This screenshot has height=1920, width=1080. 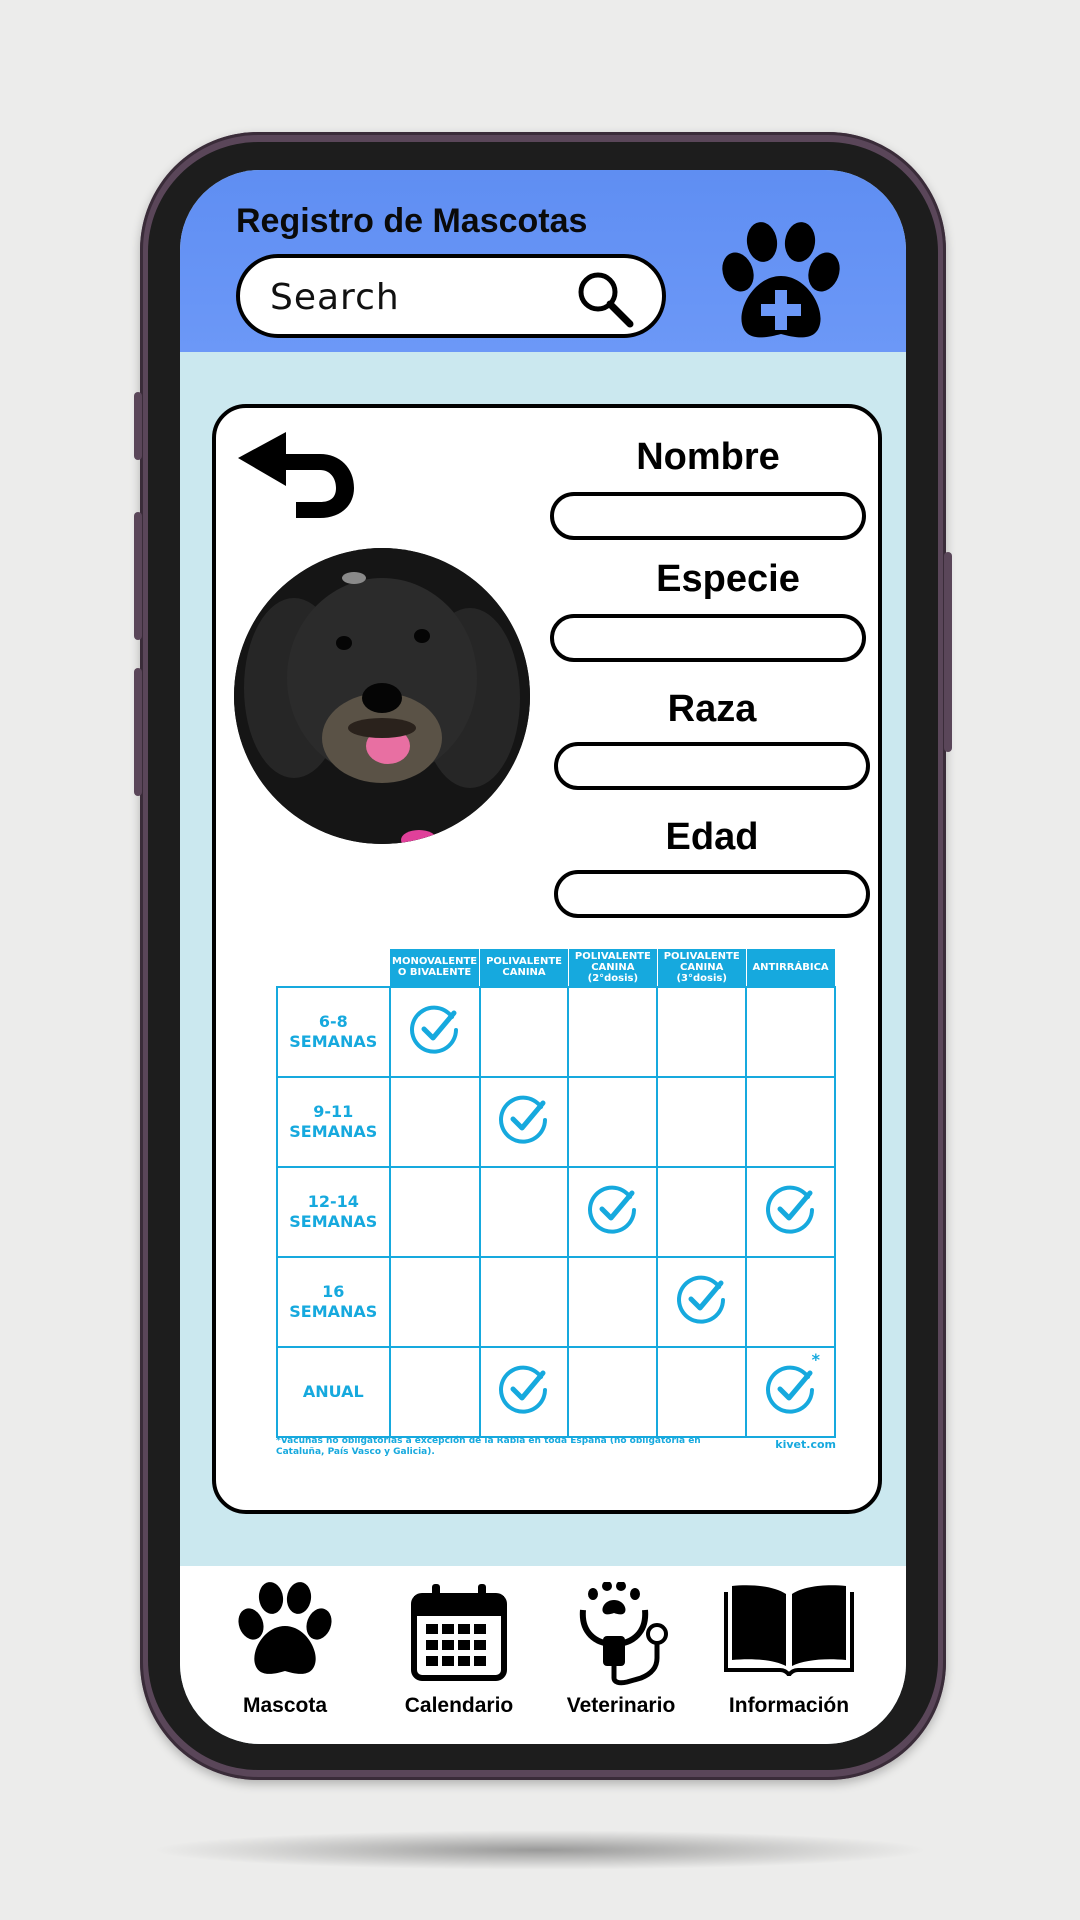 What do you see at coordinates (781, 280) in the screenshot?
I see `vet-paw-logo-icon` at bounding box center [781, 280].